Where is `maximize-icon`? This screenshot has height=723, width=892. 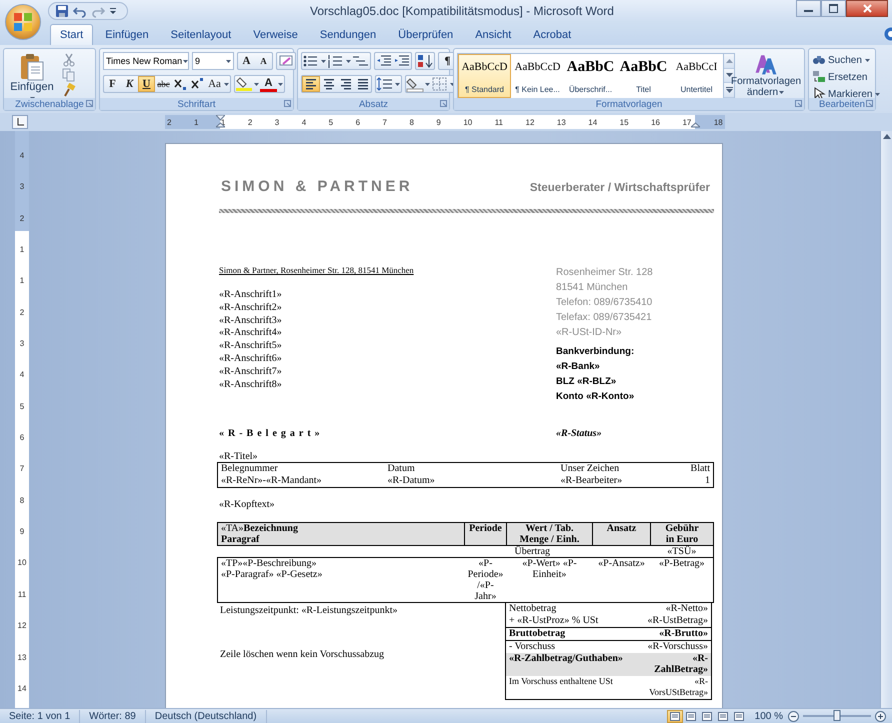 maximize-icon is located at coordinates (833, 8).